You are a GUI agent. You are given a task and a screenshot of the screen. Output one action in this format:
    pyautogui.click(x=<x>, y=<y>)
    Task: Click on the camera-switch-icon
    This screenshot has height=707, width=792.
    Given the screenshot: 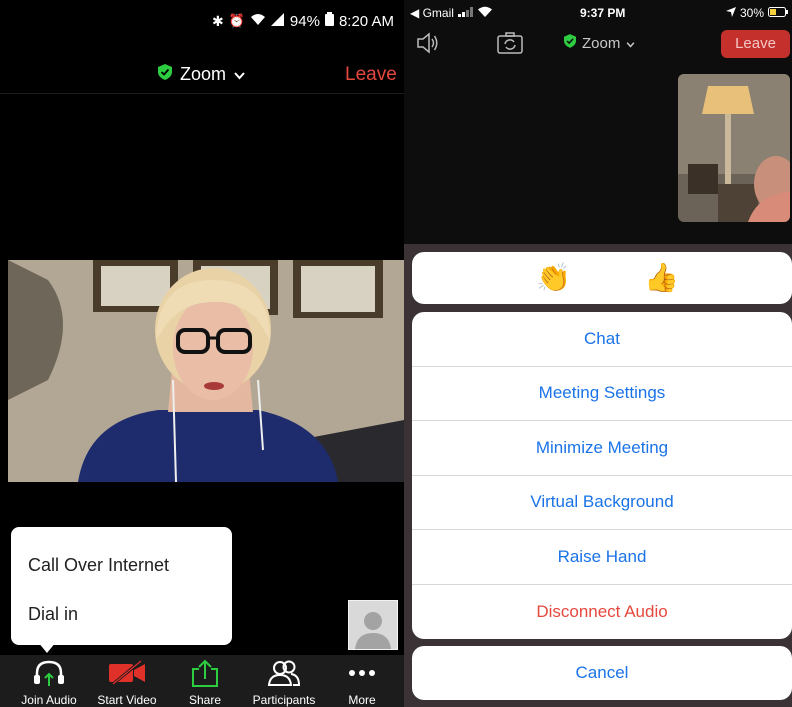 What is the action you would take?
    pyautogui.click(x=510, y=45)
    